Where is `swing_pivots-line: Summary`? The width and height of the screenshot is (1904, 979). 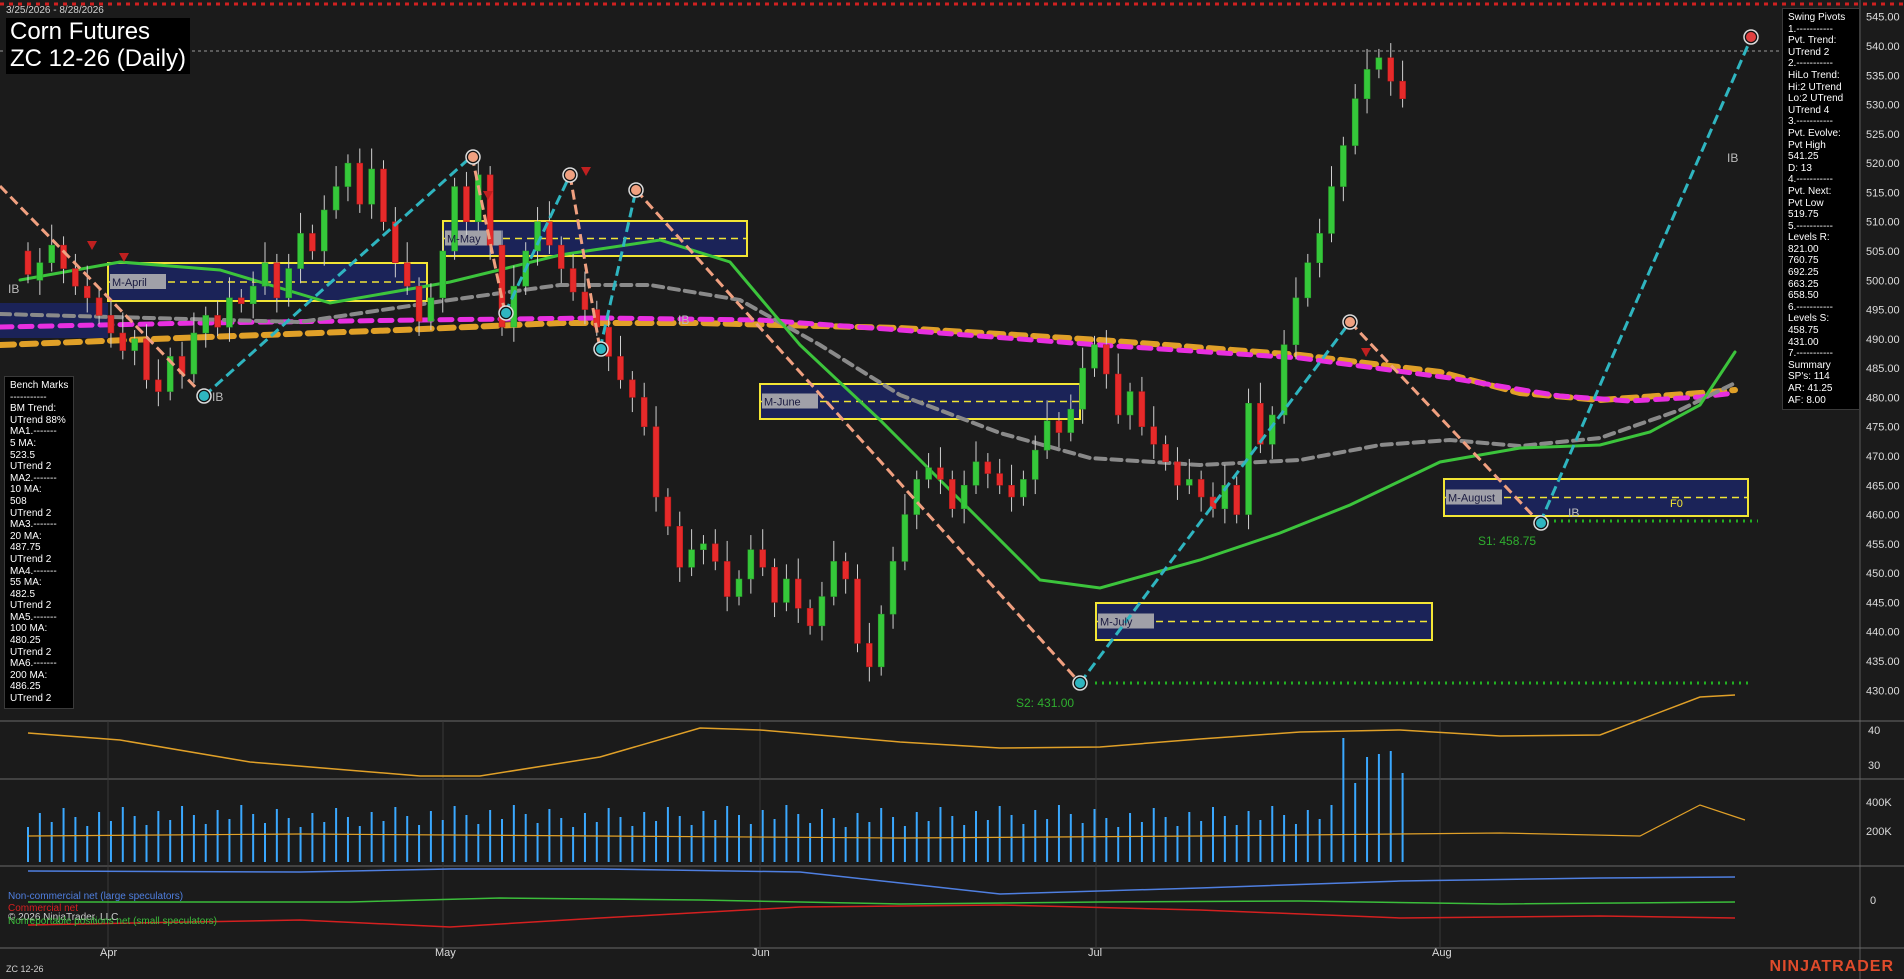 swing_pivots-line: Summary is located at coordinates (1809, 365).